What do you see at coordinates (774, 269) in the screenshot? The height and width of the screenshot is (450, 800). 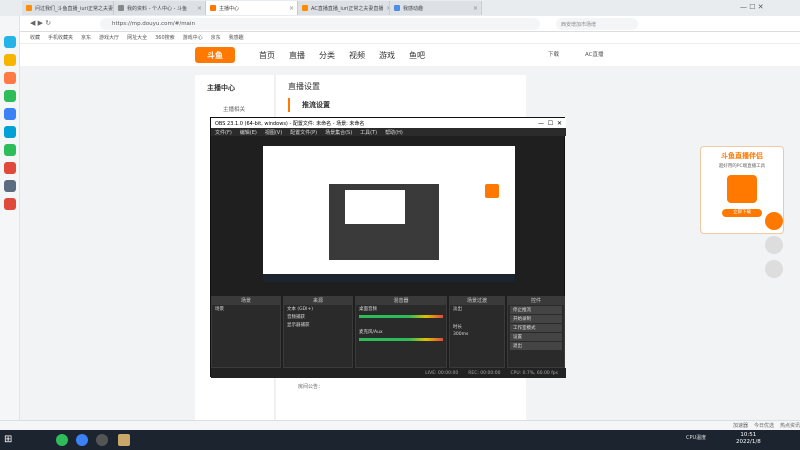 I see `scan-icon` at bounding box center [774, 269].